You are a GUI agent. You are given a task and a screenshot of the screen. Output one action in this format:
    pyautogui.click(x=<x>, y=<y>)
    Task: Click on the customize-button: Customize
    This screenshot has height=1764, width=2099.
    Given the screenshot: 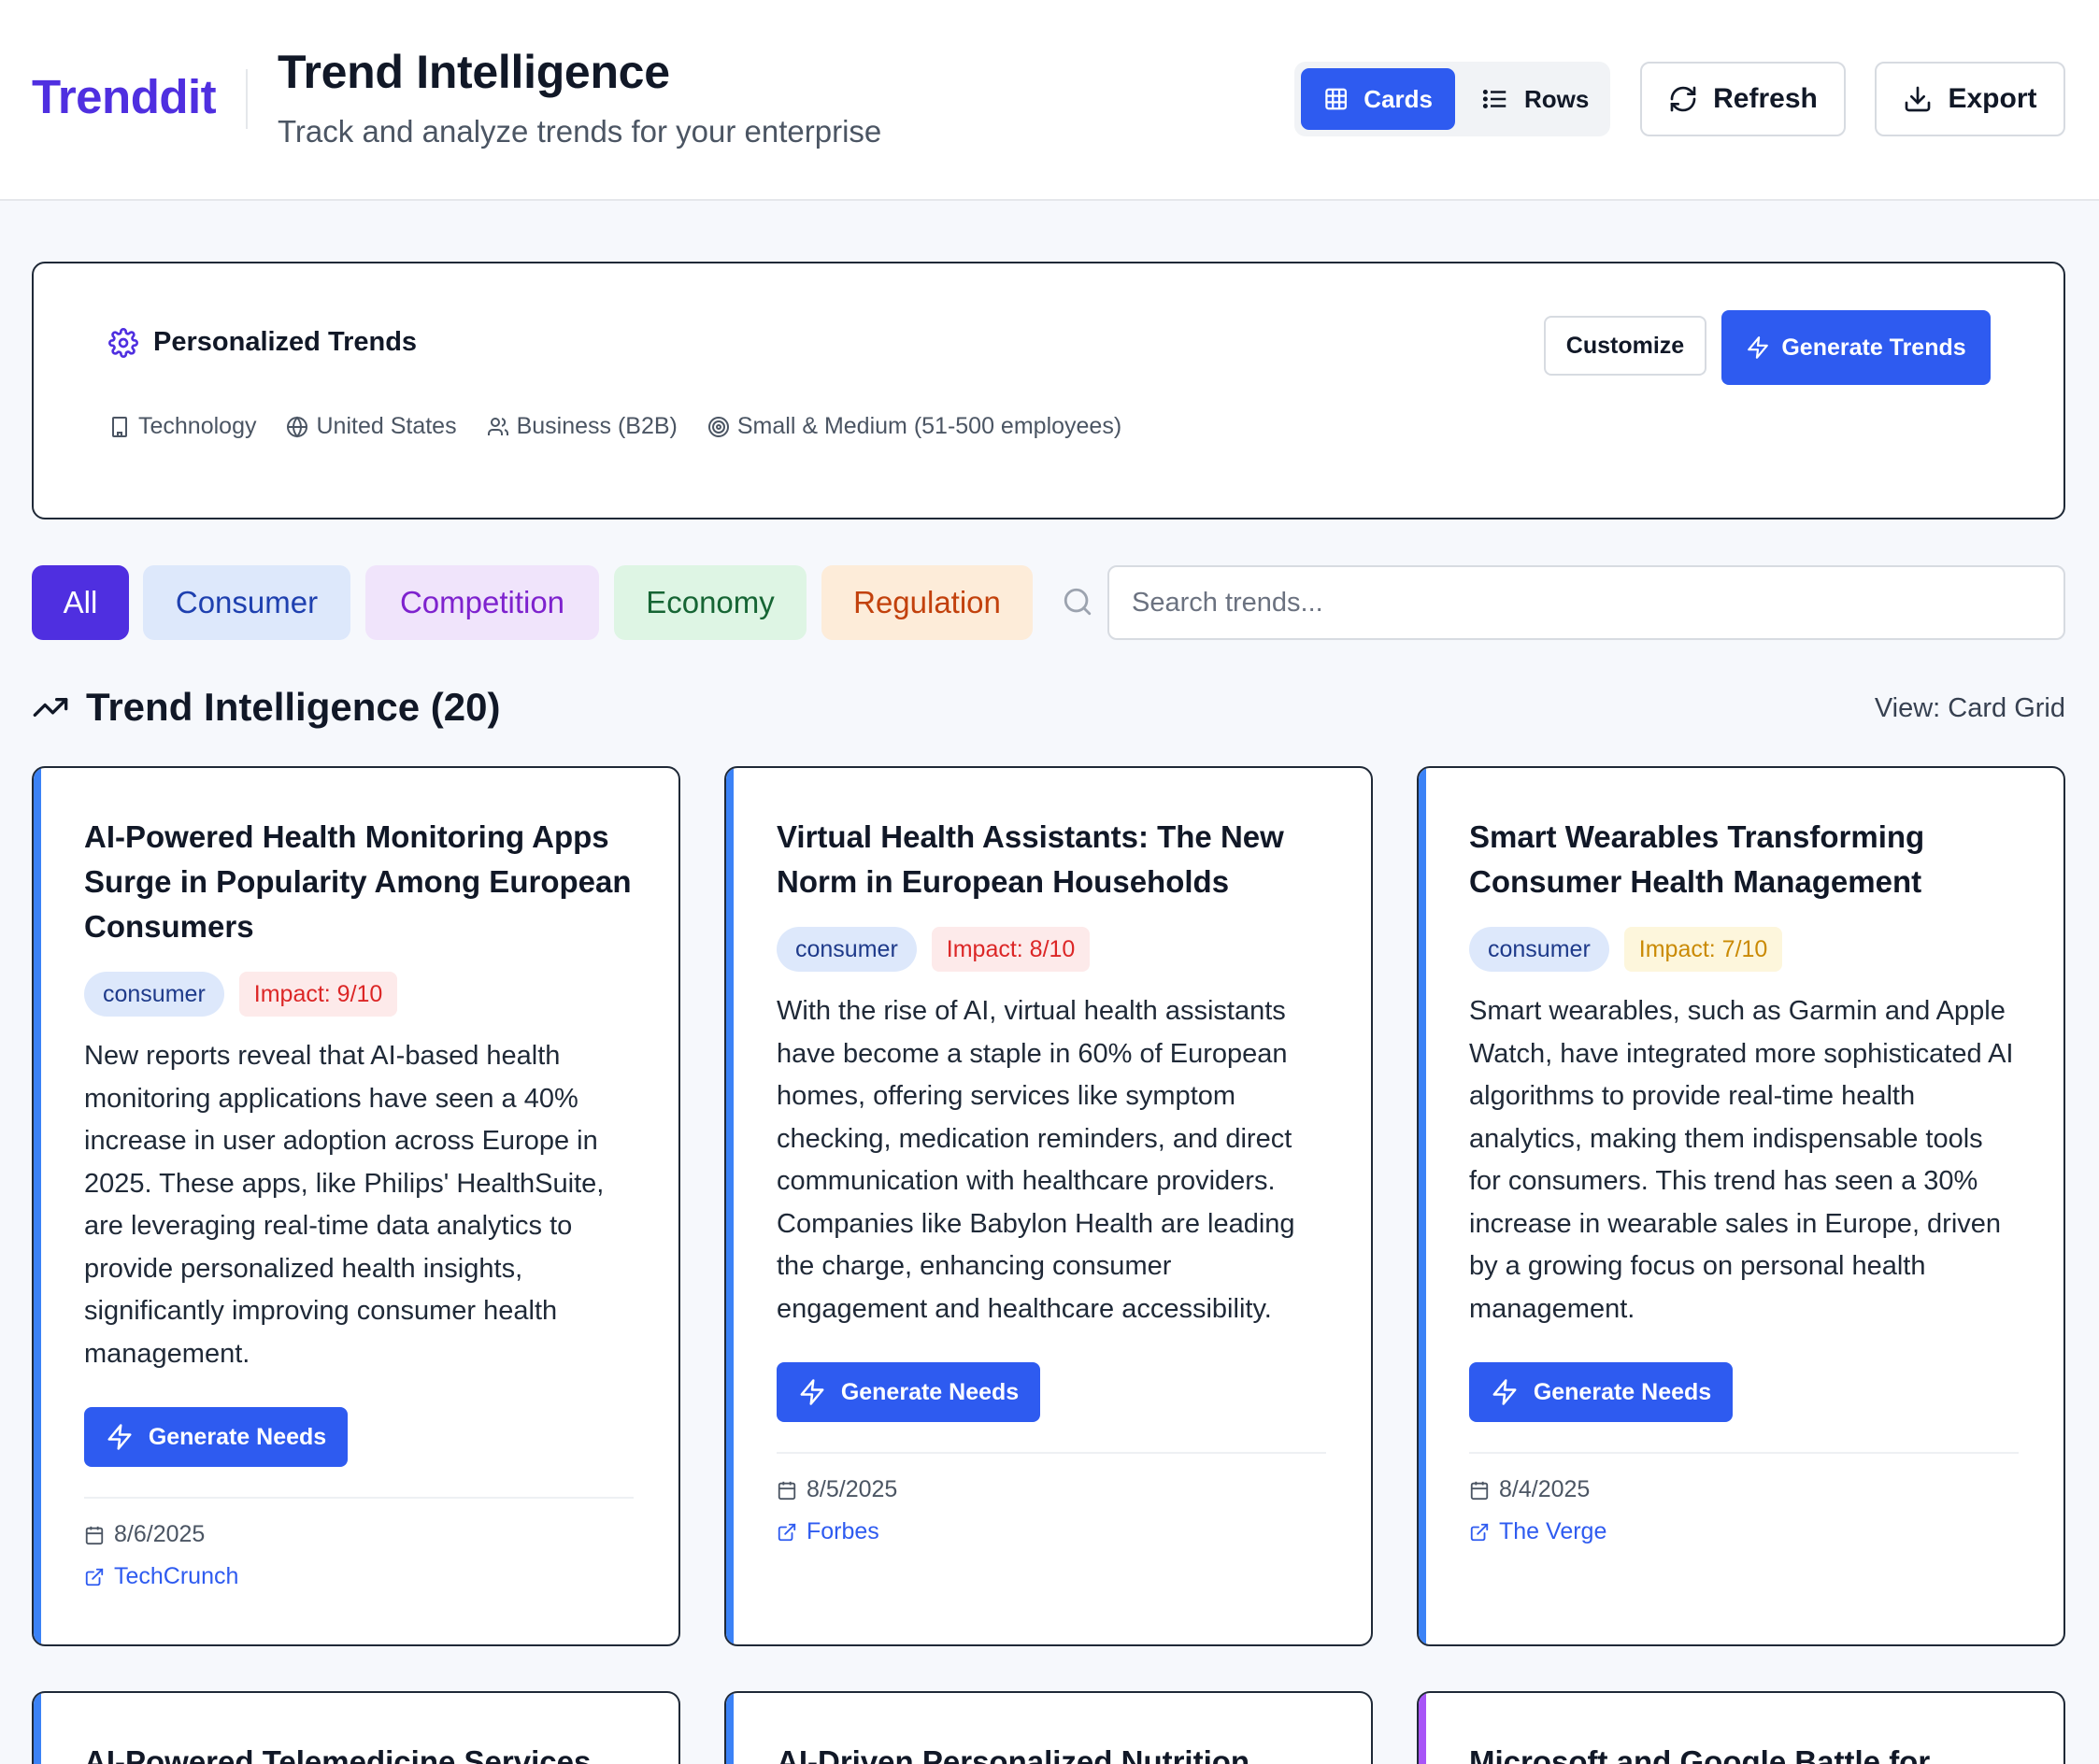 What is the action you would take?
    pyautogui.click(x=1625, y=346)
    